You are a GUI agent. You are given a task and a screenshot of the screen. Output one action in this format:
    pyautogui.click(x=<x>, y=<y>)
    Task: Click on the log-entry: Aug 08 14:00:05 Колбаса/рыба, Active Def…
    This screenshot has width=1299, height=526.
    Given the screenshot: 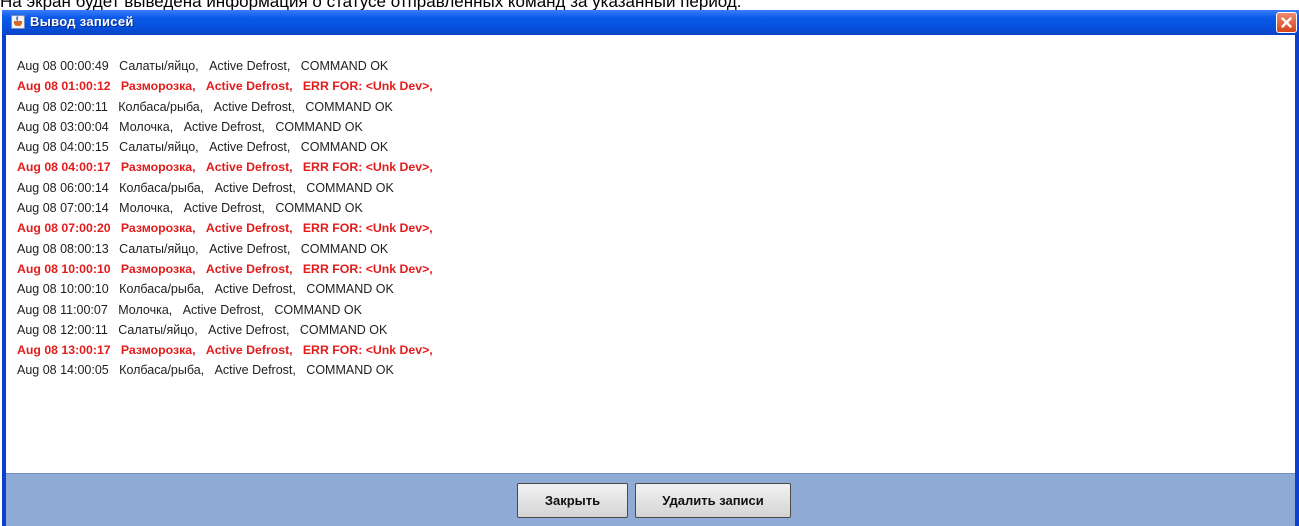 What is the action you would take?
    pyautogui.click(x=225, y=370)
    